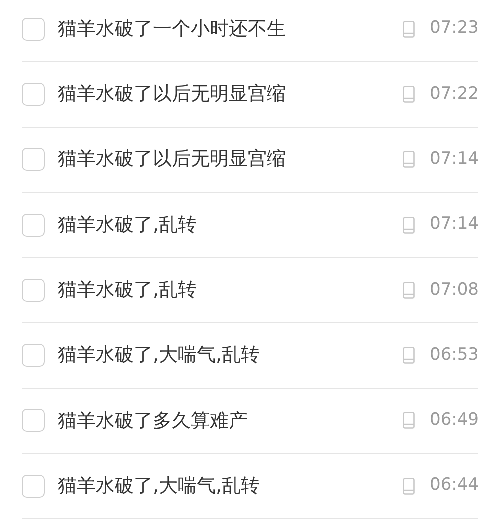 The width and height of the screenshot is (500, 532). I want to click on search-time: 07:08, so click(454, 290).